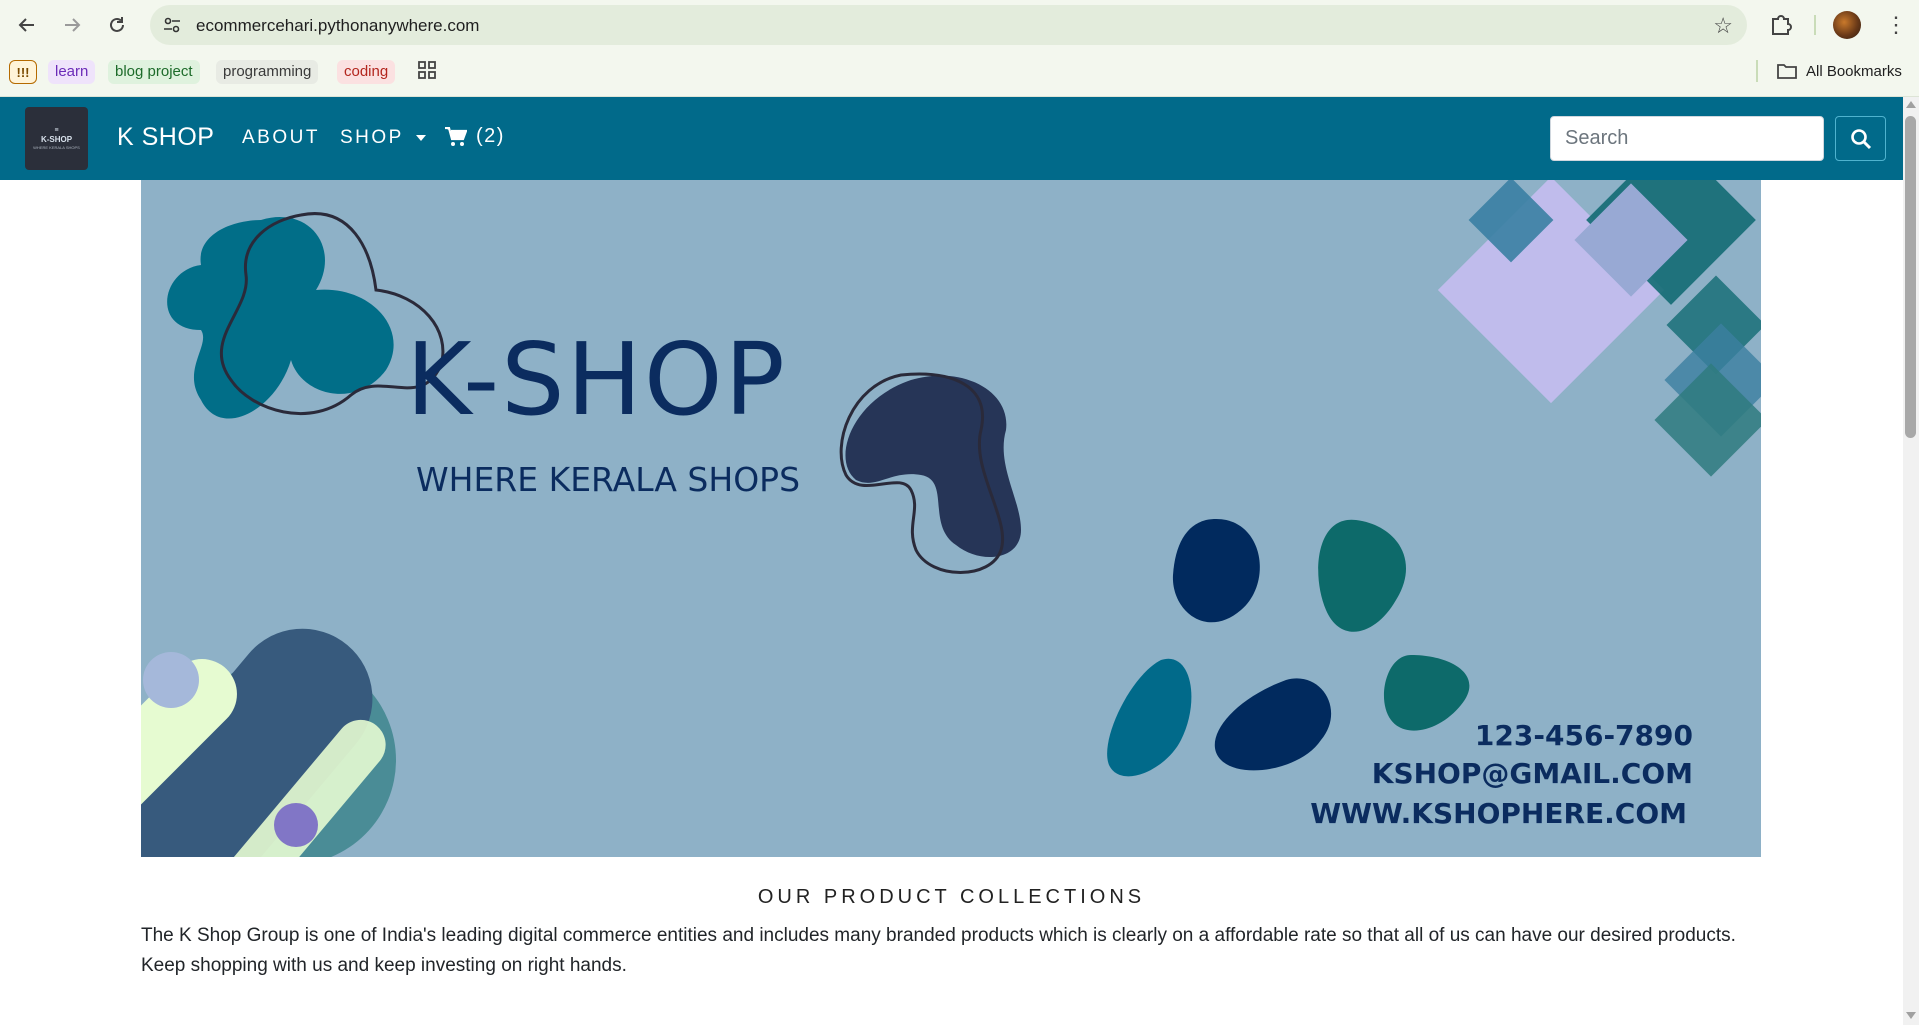 Image resolution: width=1919 pixels, height=1025 pixels. Describe the element at coordinates (1583, 735) in the screenshot. I see `banner-phone: 123-456-7890` at that location.